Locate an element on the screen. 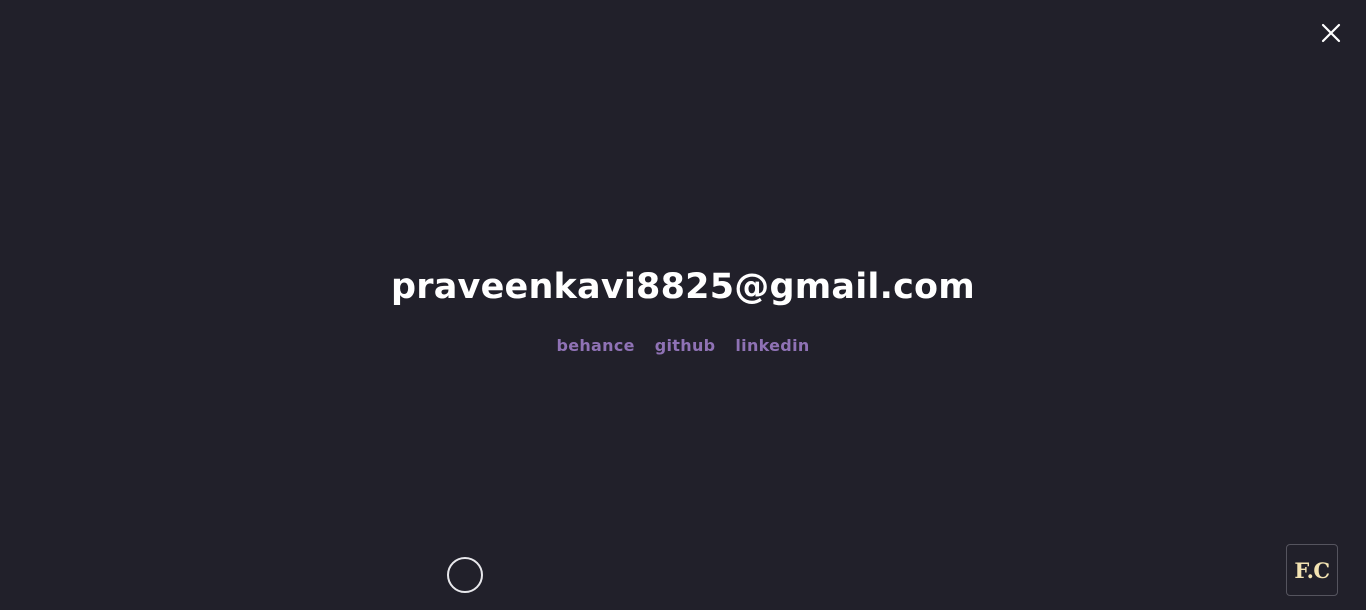 This screenshot has width=1366, height=610. github-link: github is located at coordinates (685, 345).